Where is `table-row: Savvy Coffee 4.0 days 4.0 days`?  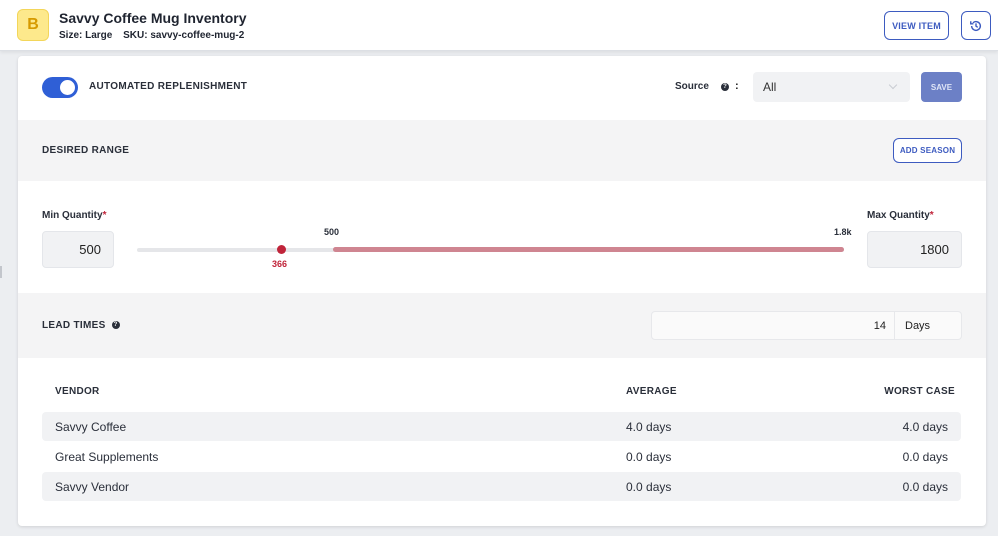
table-row: Savvy Coffee 4.0 days 4.0 days is located at coordinates (501, 426).